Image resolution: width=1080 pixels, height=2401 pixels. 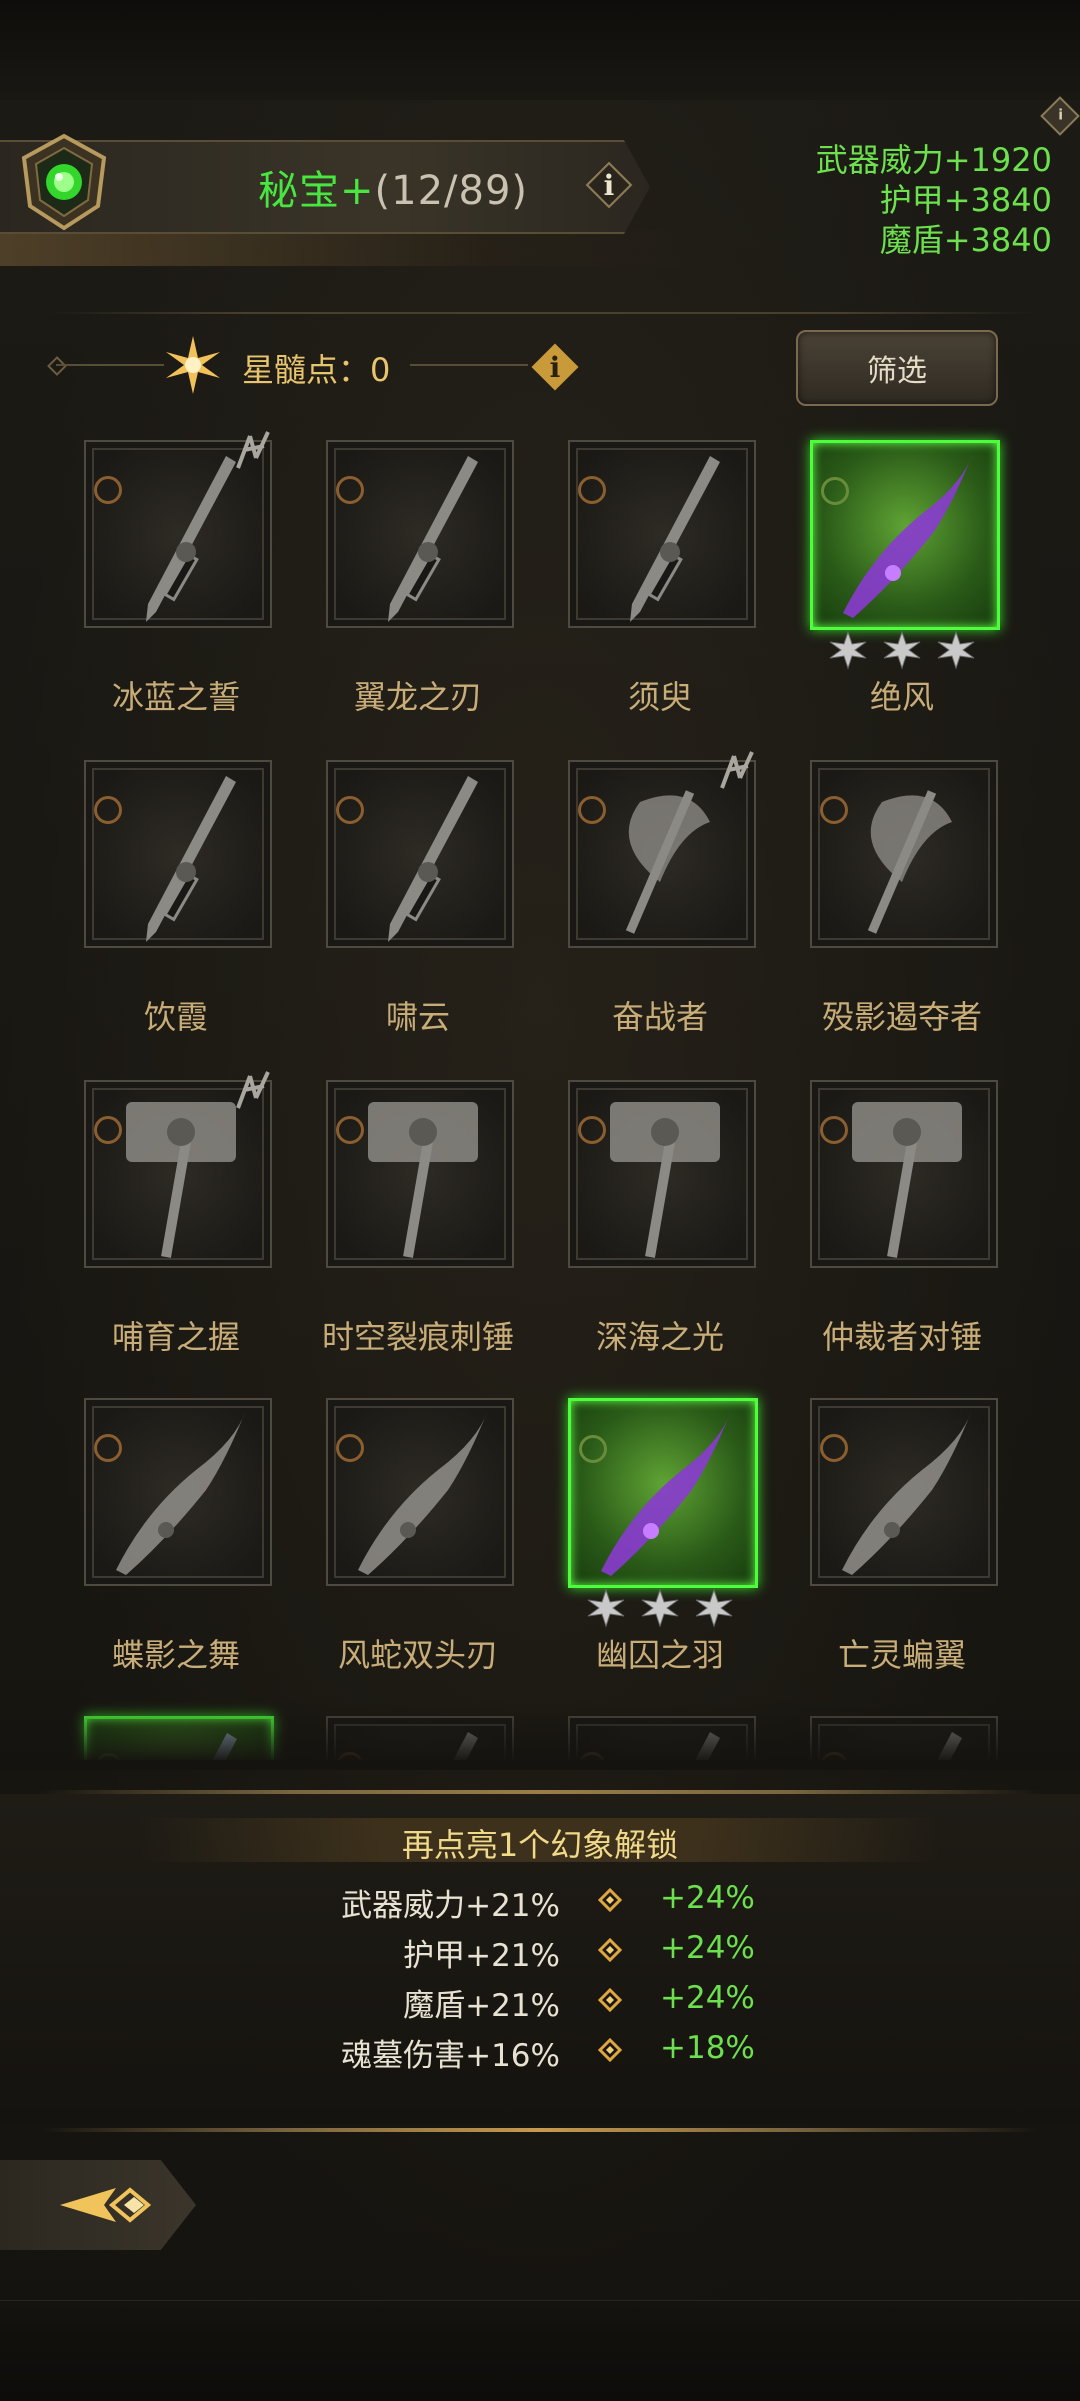 What do you see at coordinates (175, 1017) in the screenshot?
I see `item-name: 饮霞` at bounding box center [175, 1017].